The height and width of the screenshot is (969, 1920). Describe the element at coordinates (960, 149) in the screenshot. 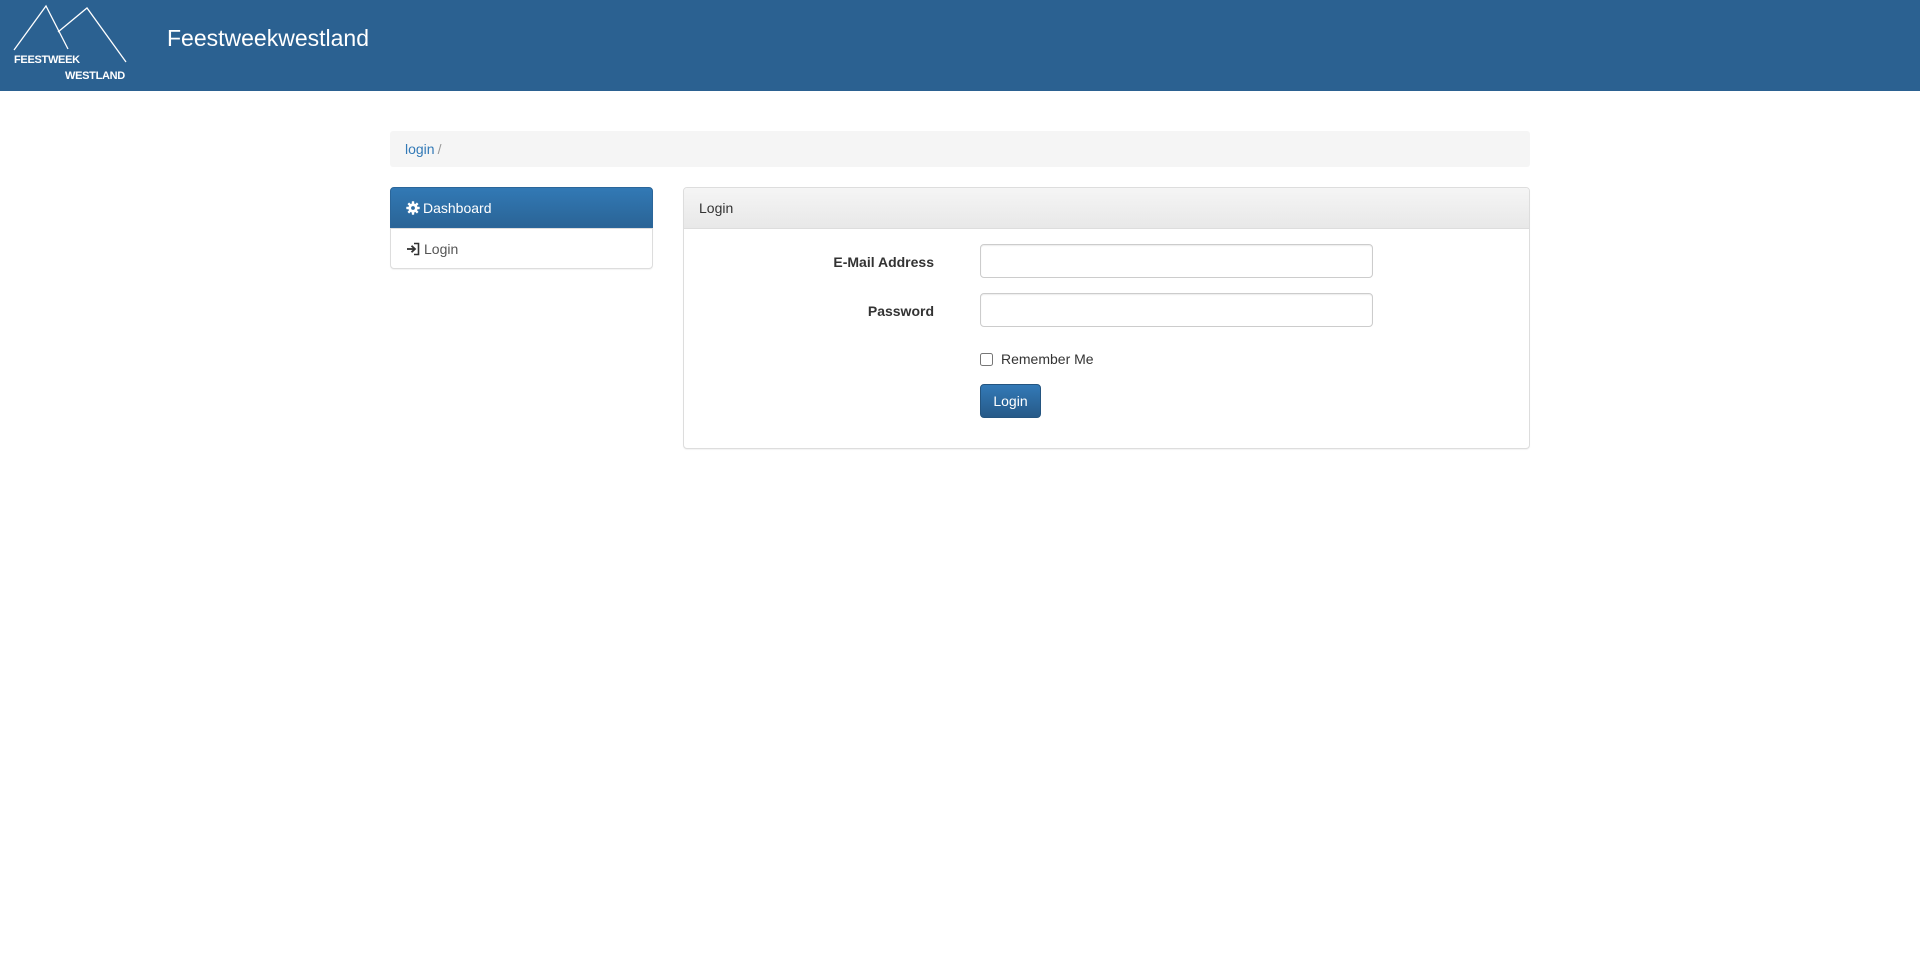

I see `breadcrumb: login /` at that location.